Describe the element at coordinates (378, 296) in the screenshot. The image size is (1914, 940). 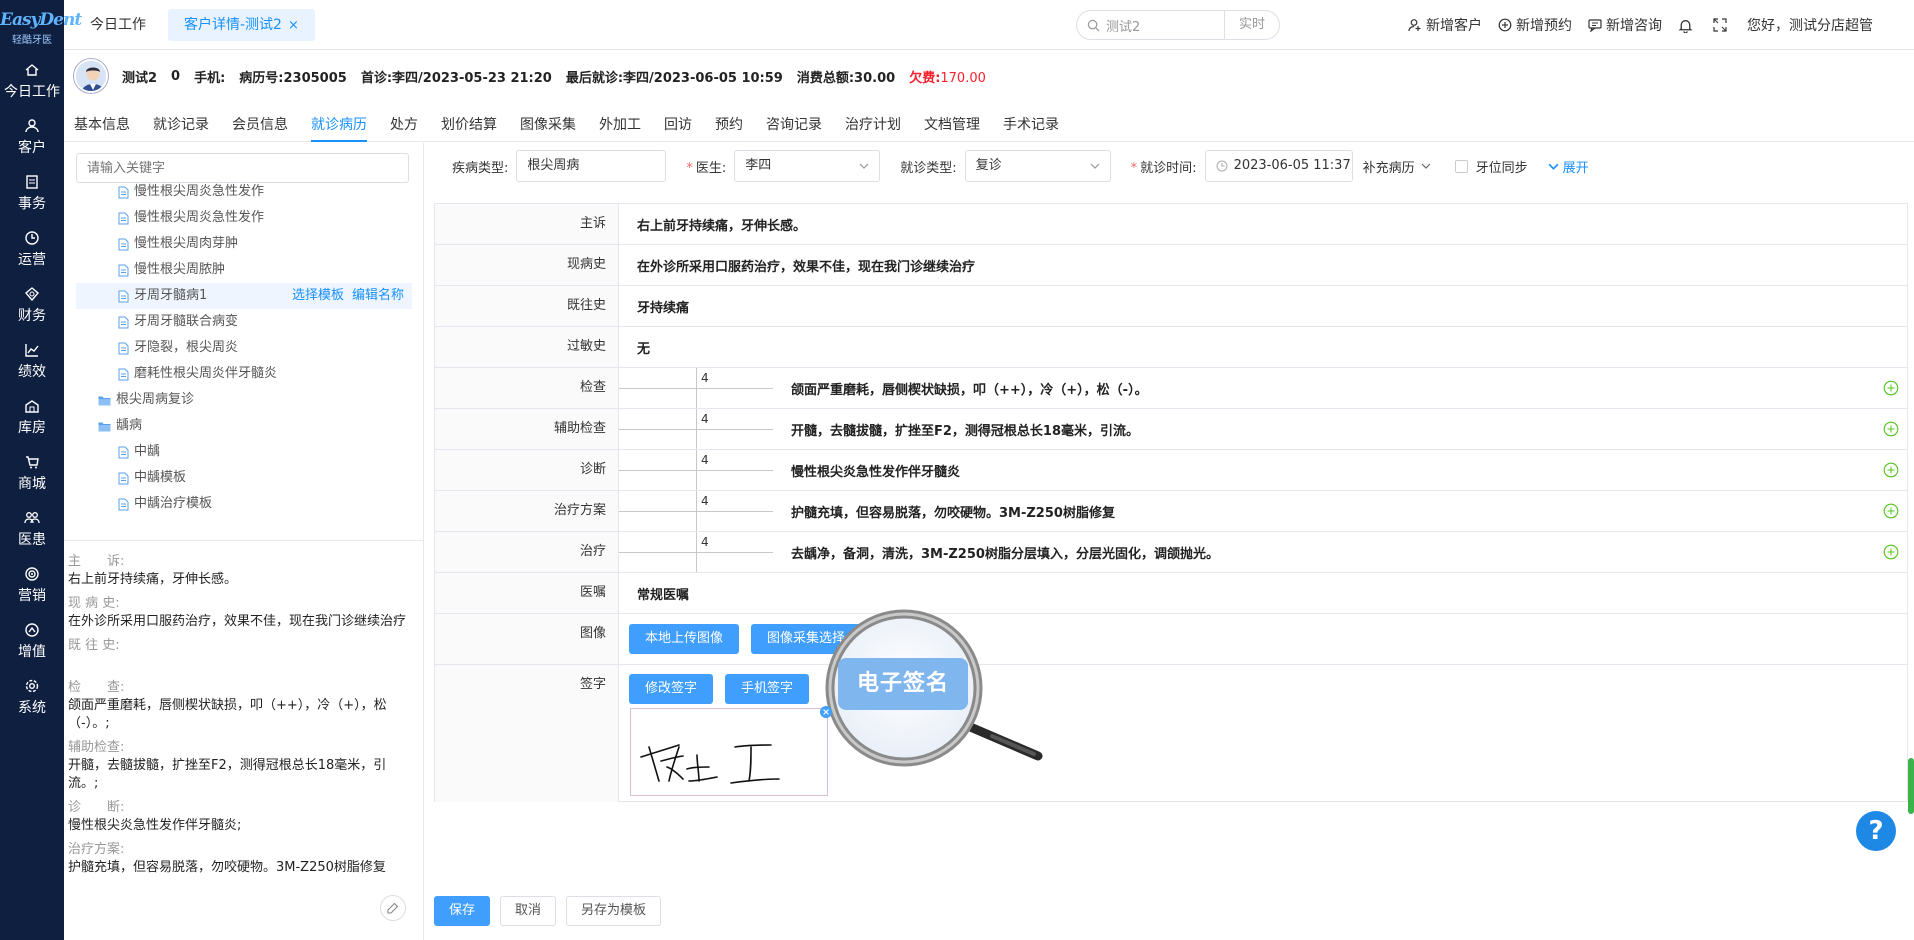
I see `edit-name-link: 编辑名称` at that location.